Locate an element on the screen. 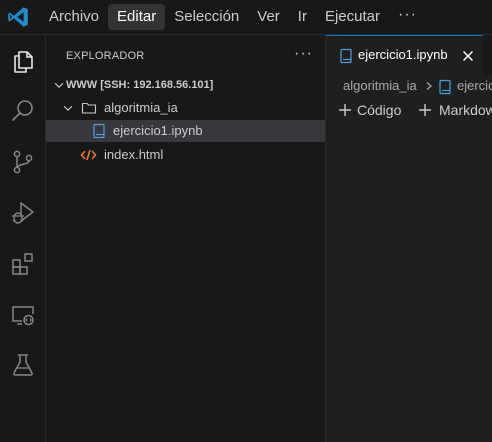  add-code-label: Código is located at coordinates (379, 110).